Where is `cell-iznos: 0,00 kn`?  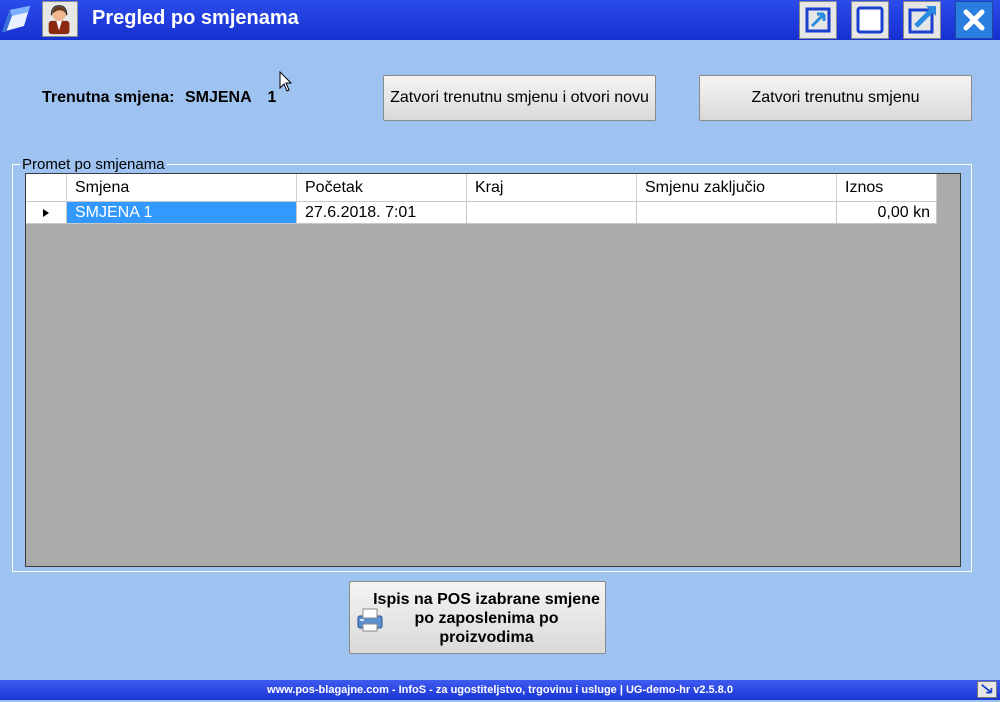
cell-iznos: 0,00 kn is located at coordinates (887, 213).